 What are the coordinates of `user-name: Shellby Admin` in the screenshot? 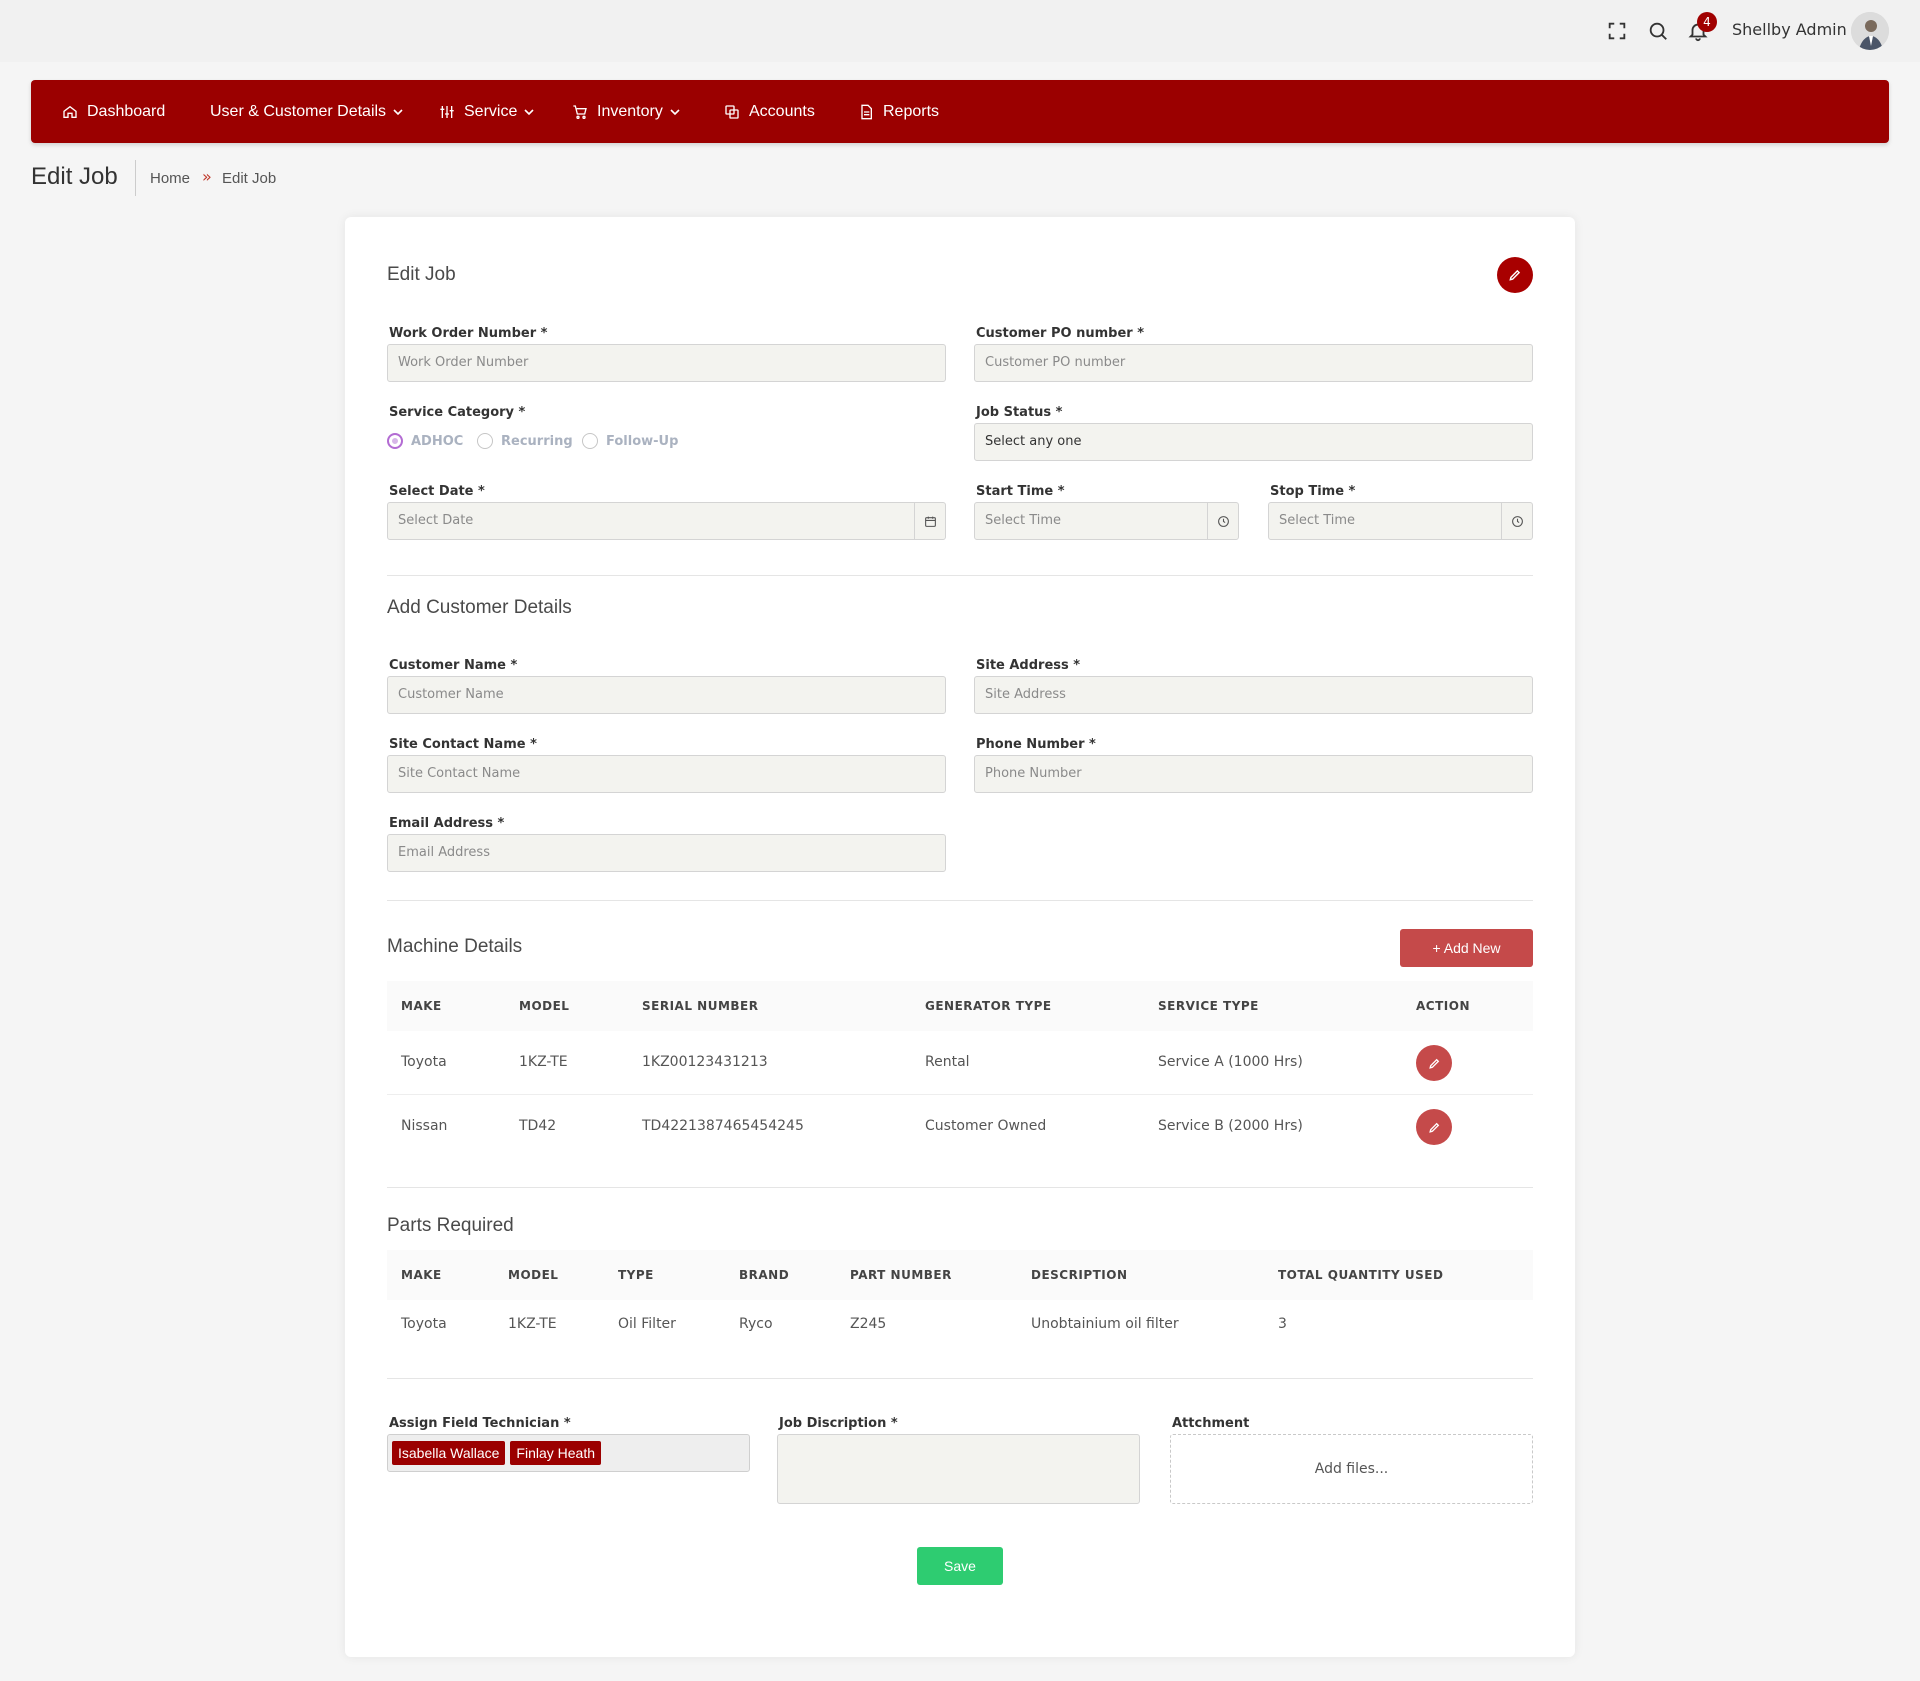 It's located at (1789, 29).